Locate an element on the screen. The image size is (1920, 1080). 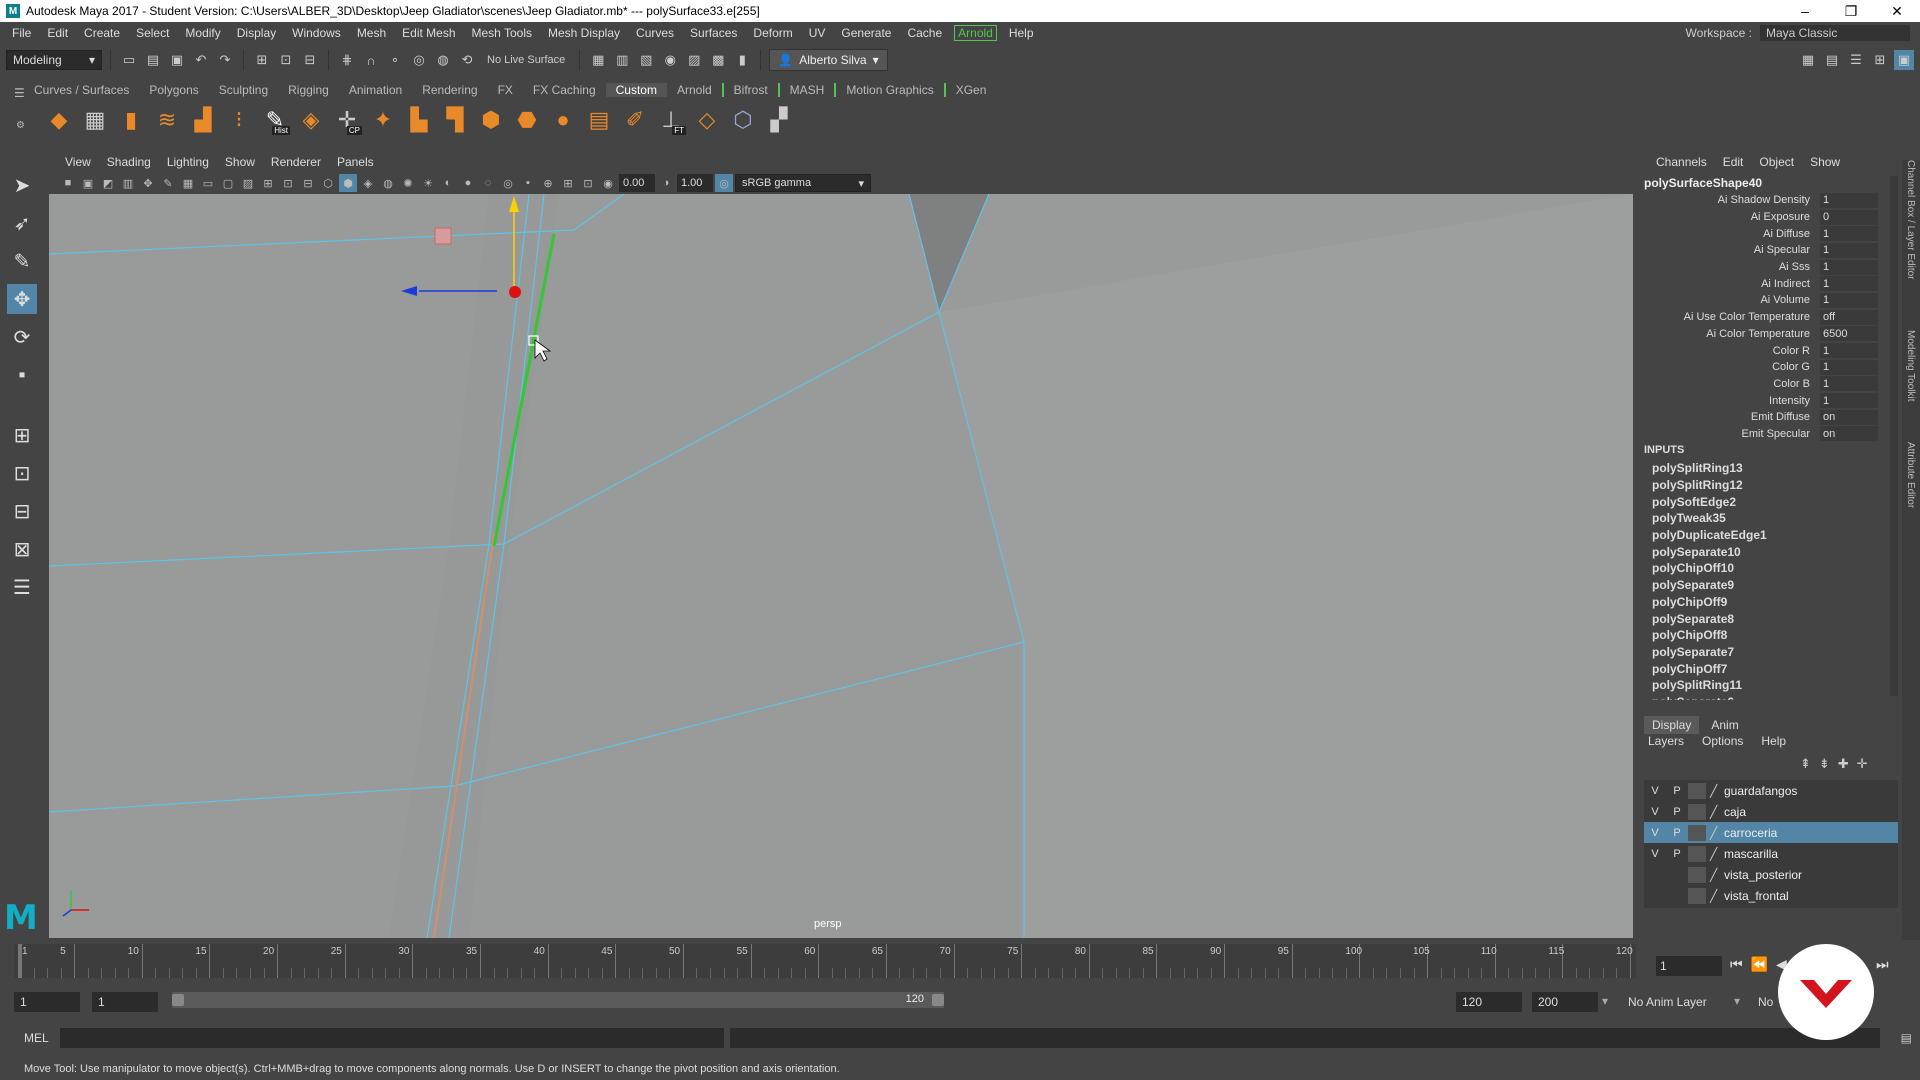
go-to-start-icon: ⏮ is located at coordinates (1736, 964).